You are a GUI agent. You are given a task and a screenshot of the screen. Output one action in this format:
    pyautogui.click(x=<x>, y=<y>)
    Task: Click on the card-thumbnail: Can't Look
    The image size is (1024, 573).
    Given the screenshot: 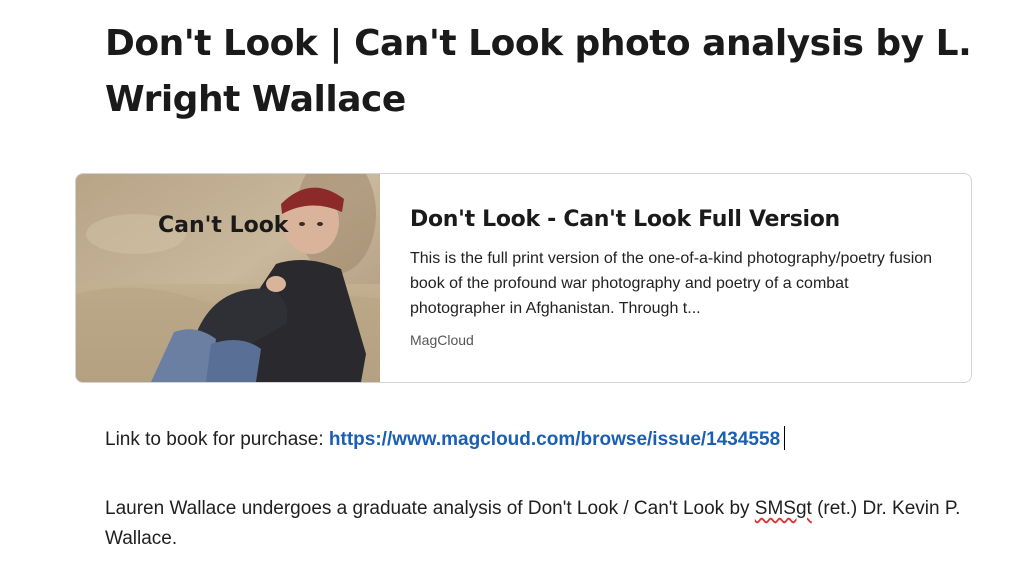 What is the action you would take?
    pyautogui.click(x=228, y=278)
    